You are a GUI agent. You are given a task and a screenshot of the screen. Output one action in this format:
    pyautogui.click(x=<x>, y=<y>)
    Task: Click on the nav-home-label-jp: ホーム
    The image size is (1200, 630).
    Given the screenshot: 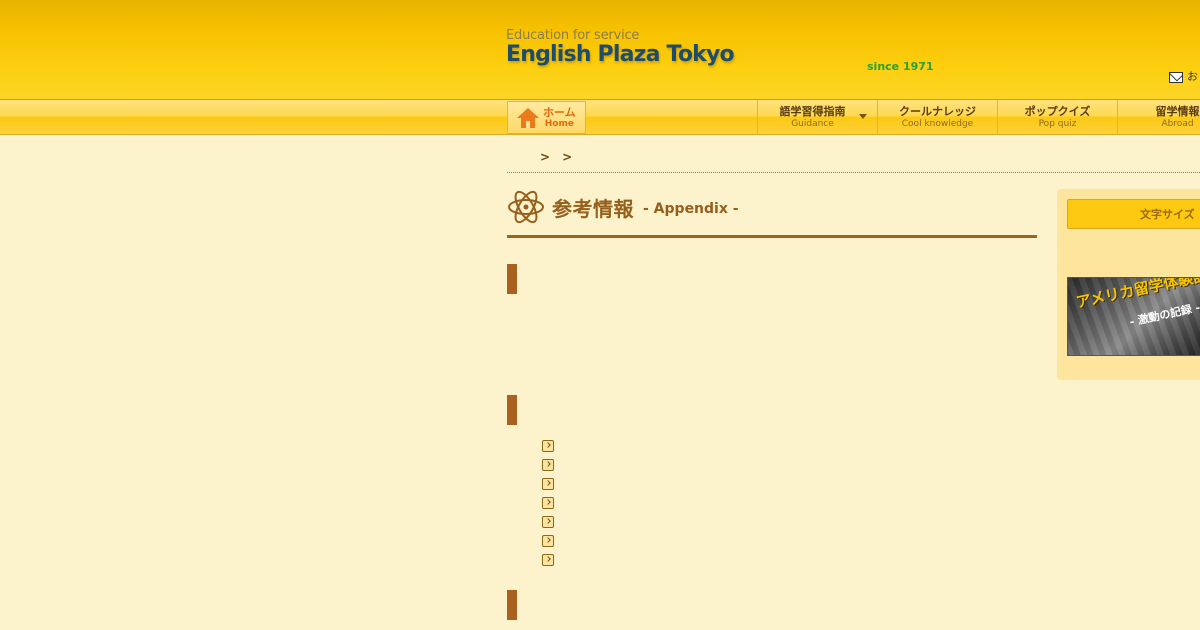 What is the action you would take?
    pyautogui.click(x=559, y=112)
    